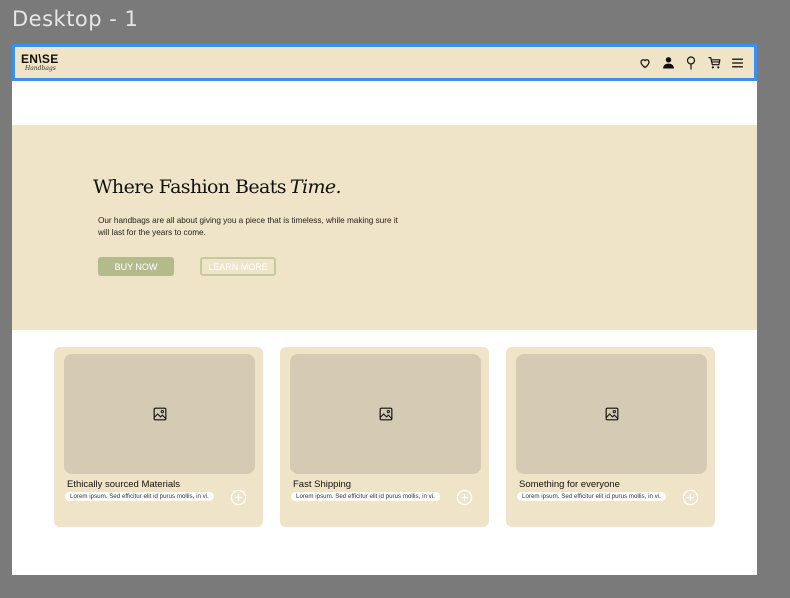 The height and width of the screenshot is (598, 790). Describe the element at coordinates (315, 187) in the screenshot. I see `hero-title-accent: Time.` at that location.